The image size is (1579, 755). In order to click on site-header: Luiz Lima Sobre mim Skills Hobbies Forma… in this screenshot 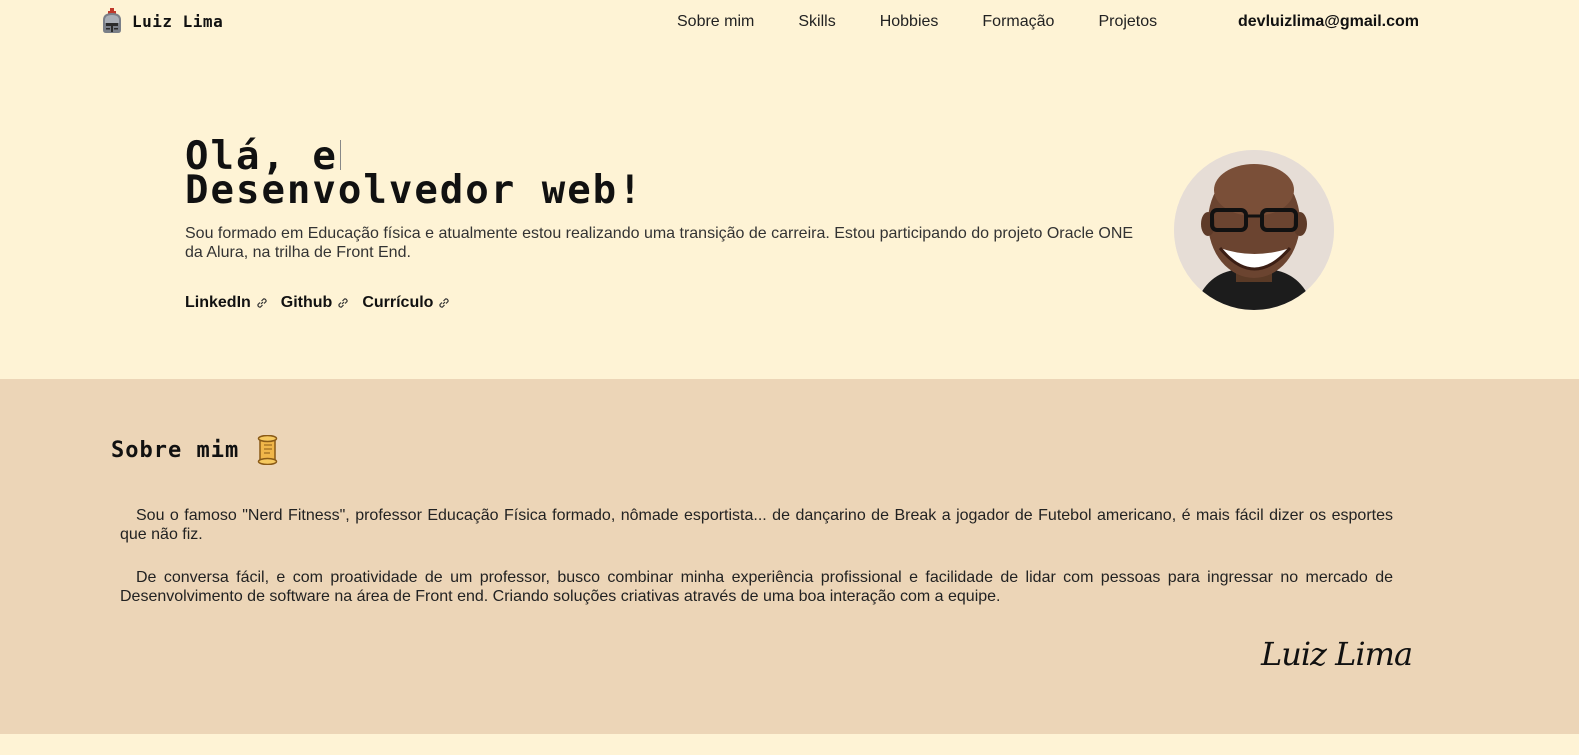, I will do `click(789, 23)`.